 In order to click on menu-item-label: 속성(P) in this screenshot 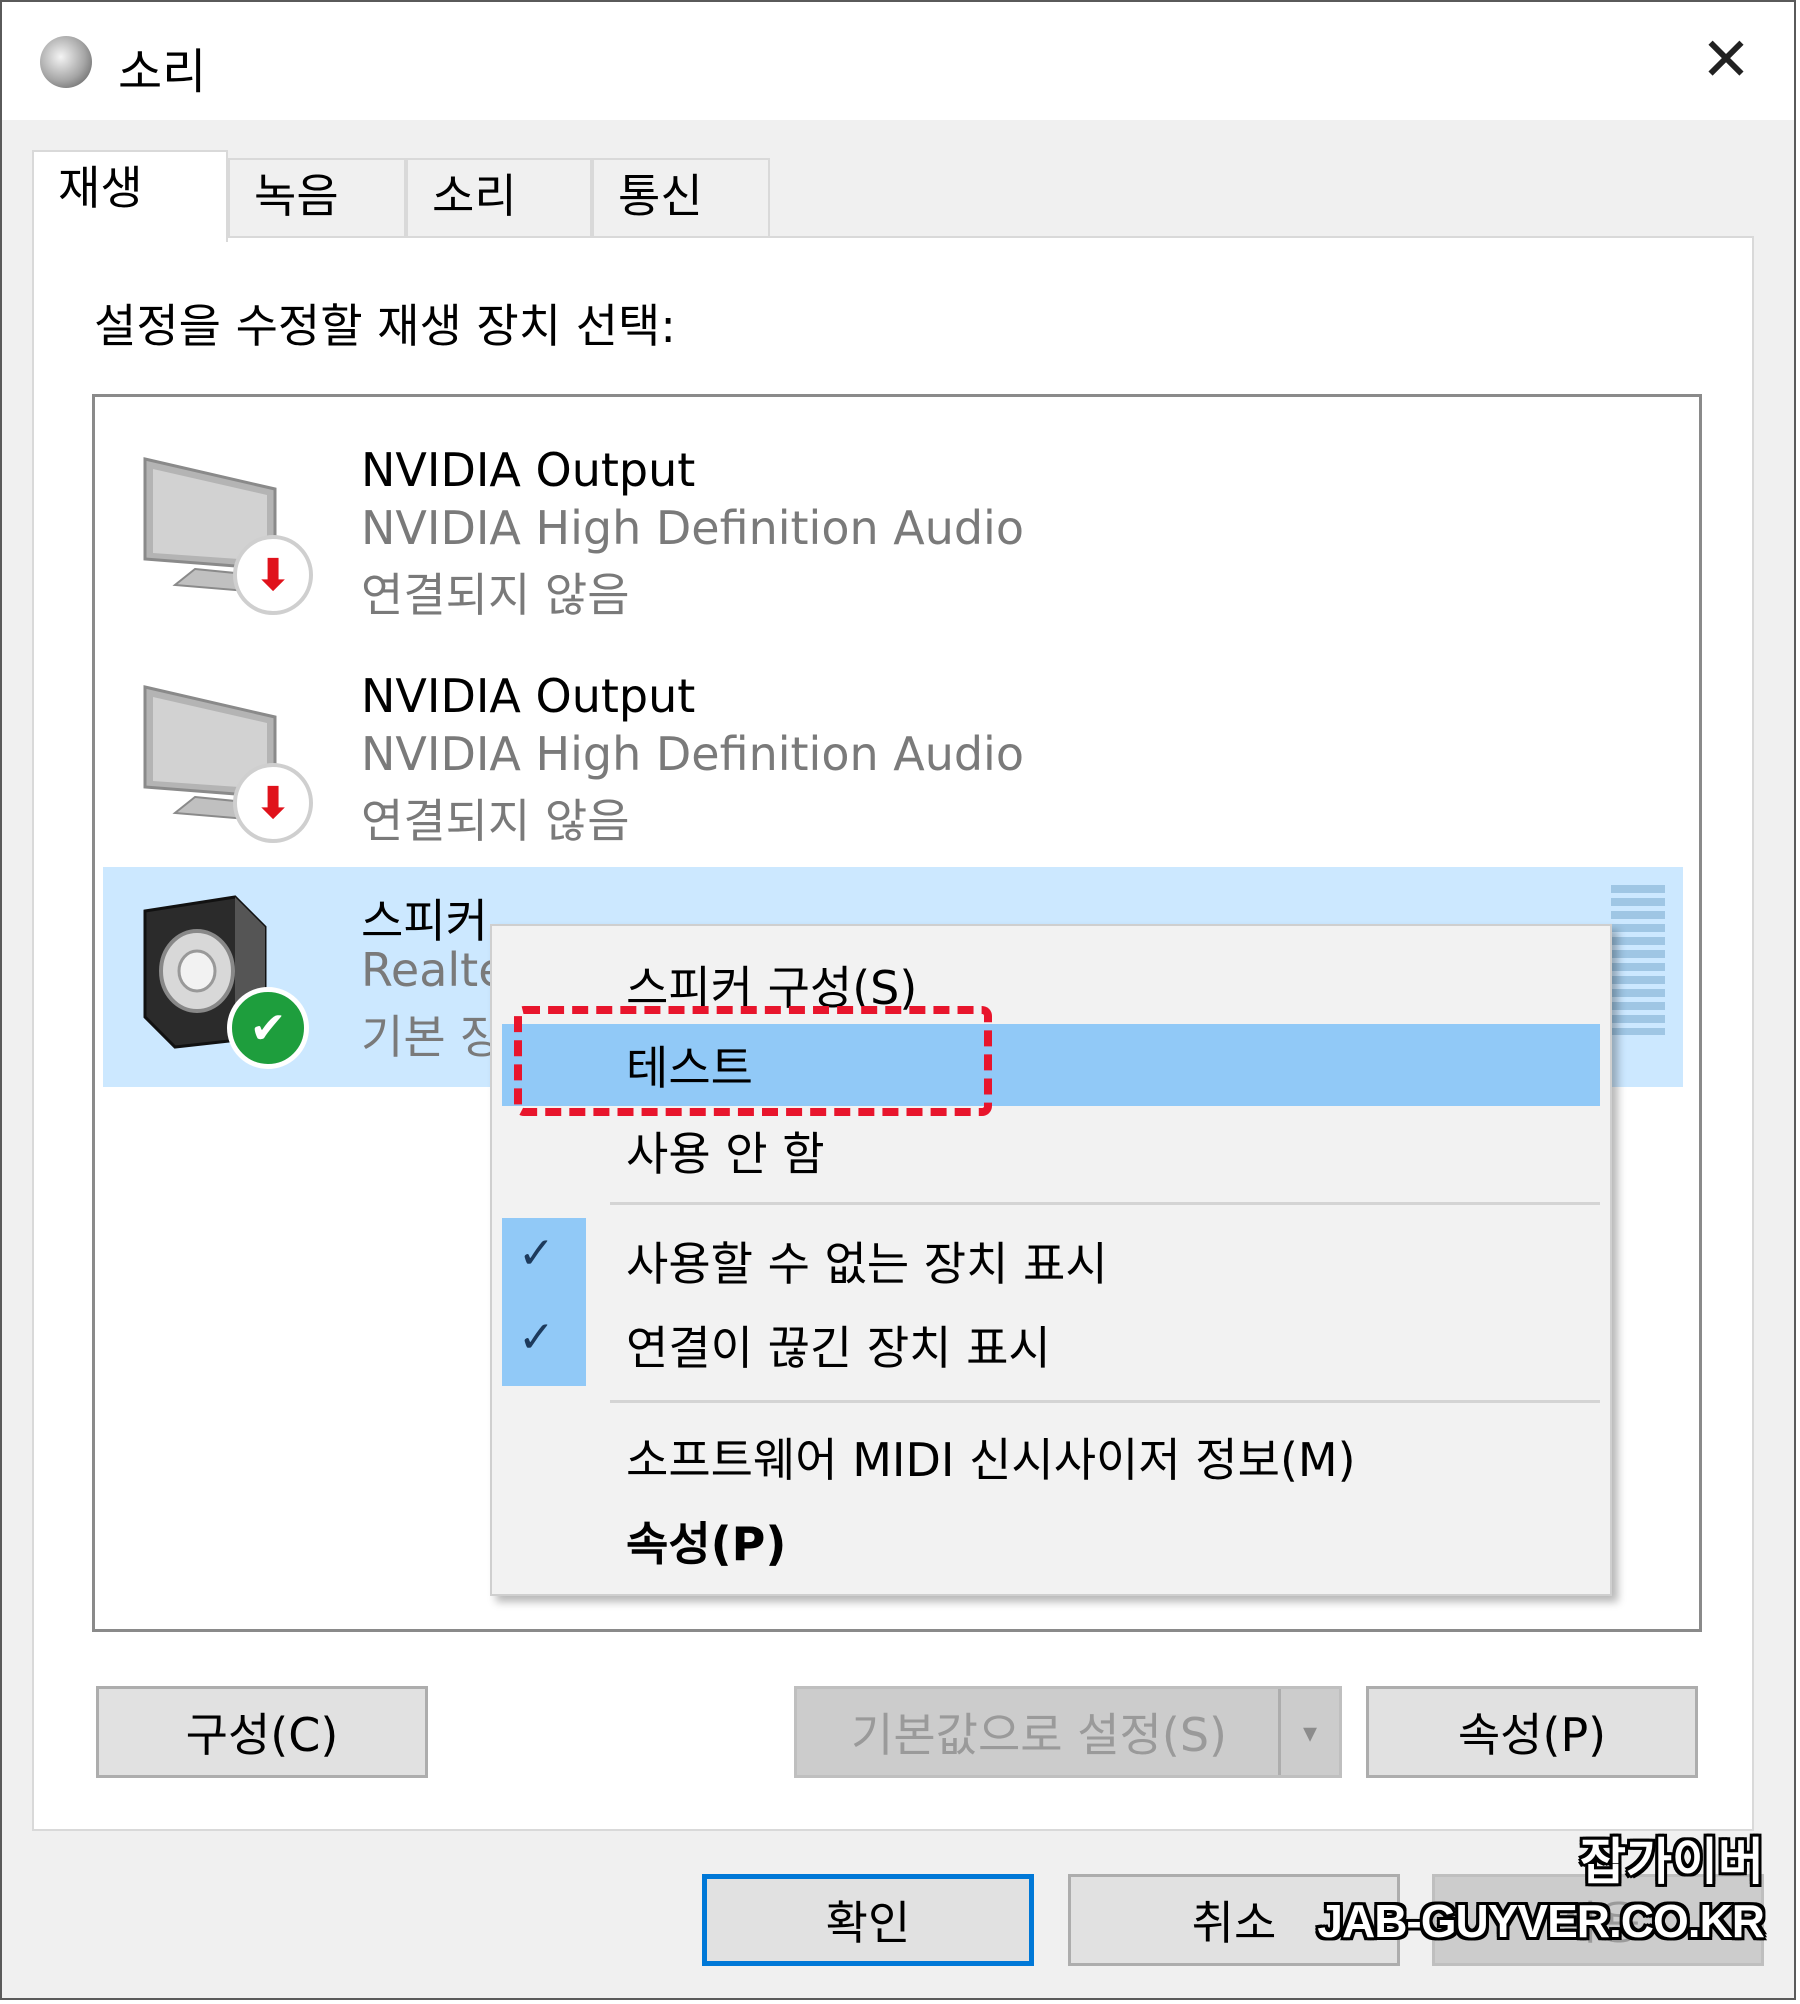, I will do `click(706, 1544)`.